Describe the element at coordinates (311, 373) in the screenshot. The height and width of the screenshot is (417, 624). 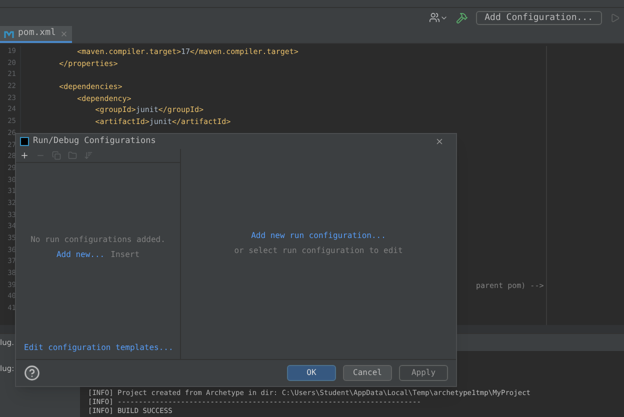
I see `ok-button: OK` at that location.